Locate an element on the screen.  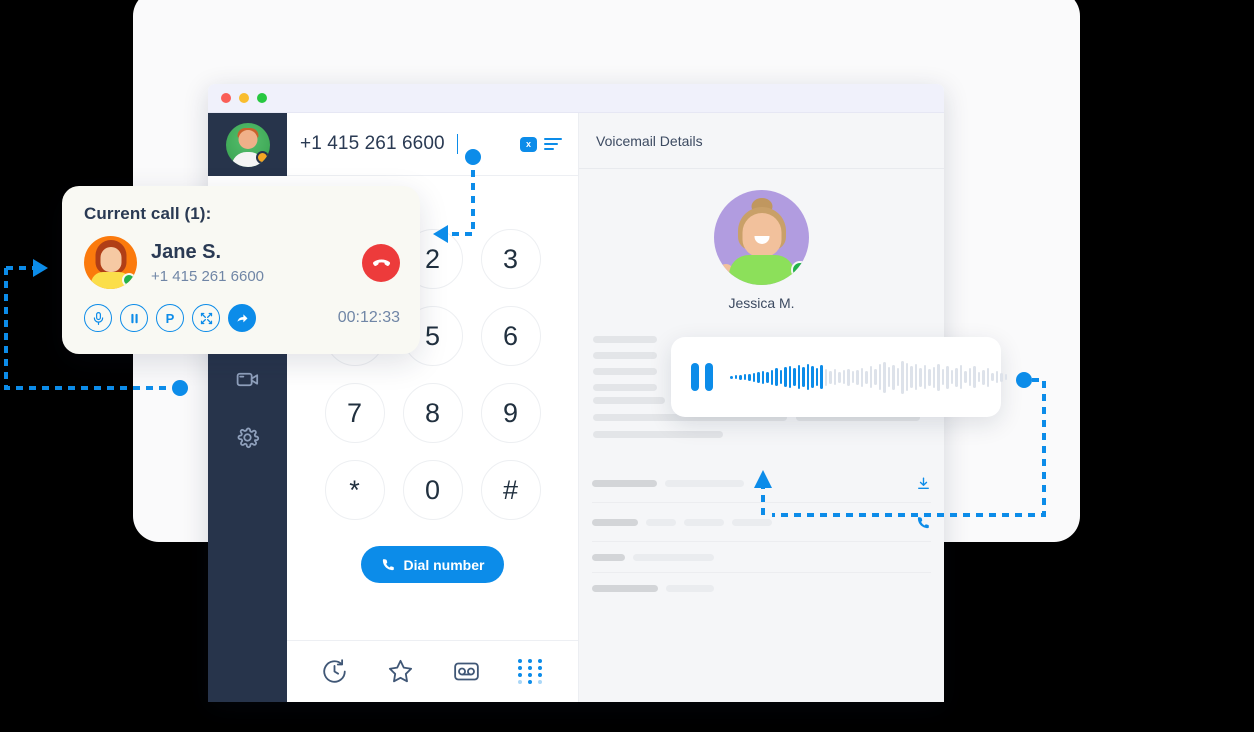
current-call-footer: P 00:12:33 is located at coordinates (242, 318).